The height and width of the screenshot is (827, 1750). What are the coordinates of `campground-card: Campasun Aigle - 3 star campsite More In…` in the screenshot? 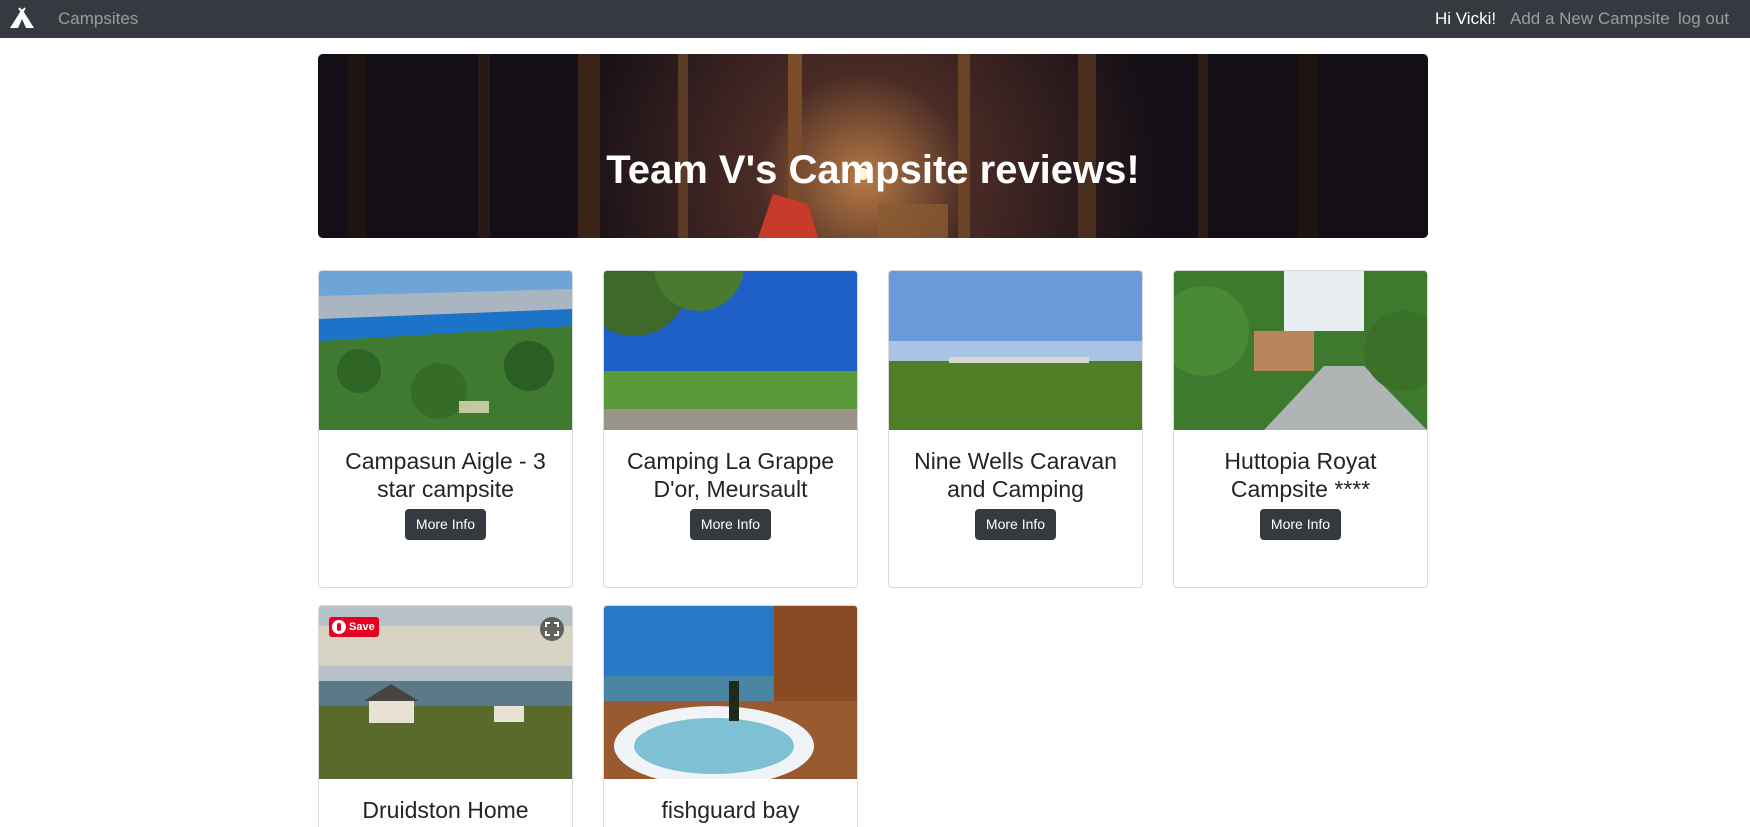 It's located at (445, 429).